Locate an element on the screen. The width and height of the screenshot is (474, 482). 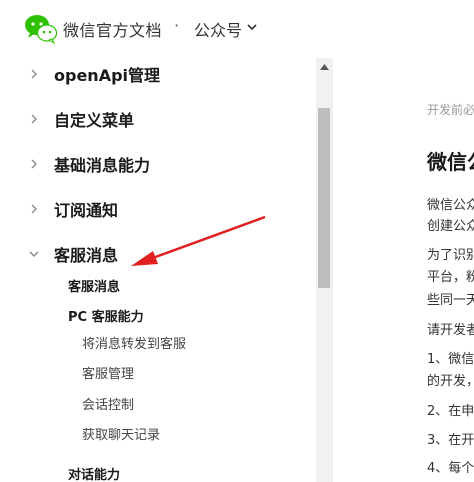
sidebar-item-openapi: openApi管理 is located at coordinates (155, 75).